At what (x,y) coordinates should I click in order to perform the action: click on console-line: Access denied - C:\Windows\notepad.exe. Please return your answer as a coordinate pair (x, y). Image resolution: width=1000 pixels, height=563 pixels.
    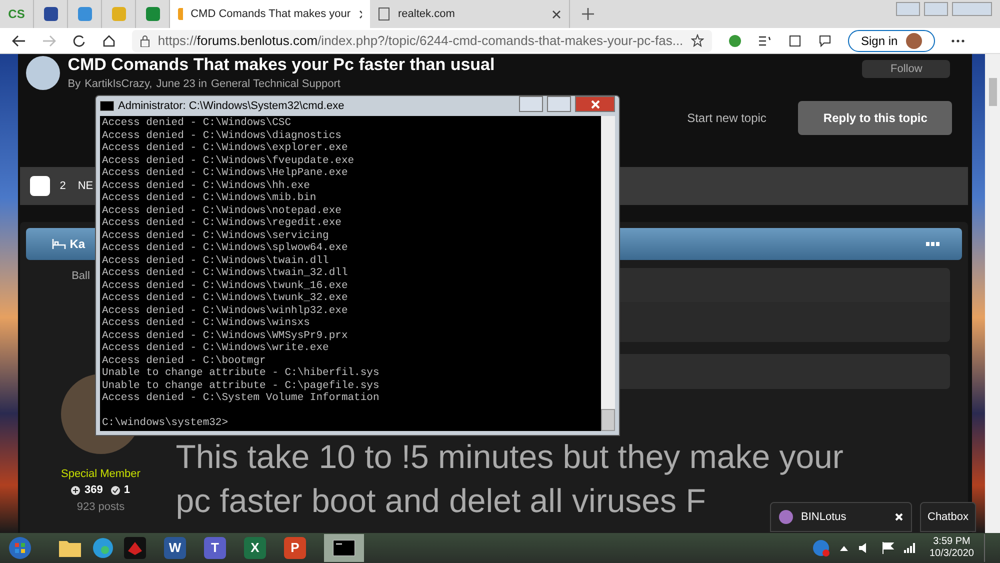
    Looking at the image, I should click on (222, 210).